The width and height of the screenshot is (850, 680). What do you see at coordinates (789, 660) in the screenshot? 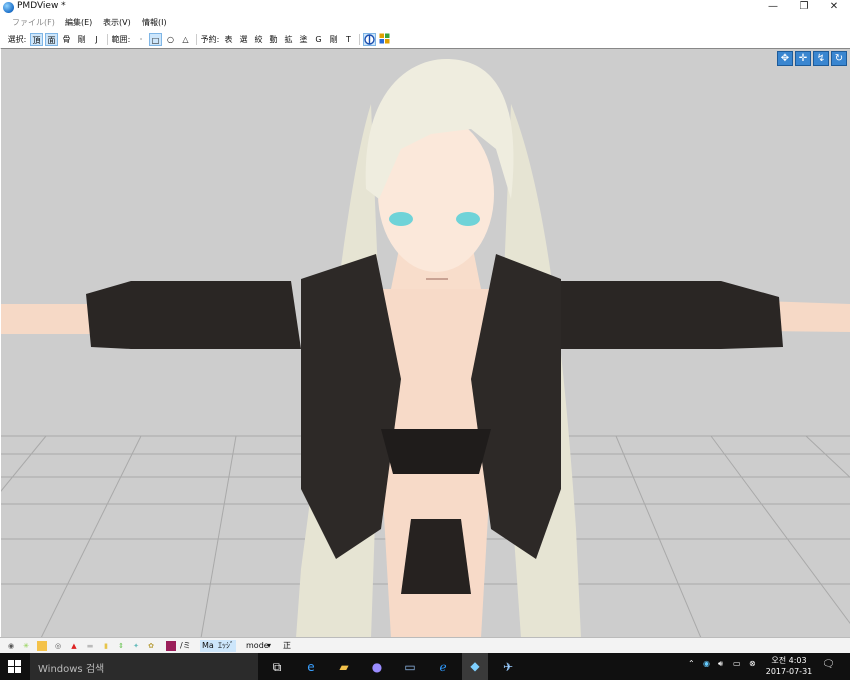
I see `clock-time: 오전 4:03` at bounding box center [789, 660].